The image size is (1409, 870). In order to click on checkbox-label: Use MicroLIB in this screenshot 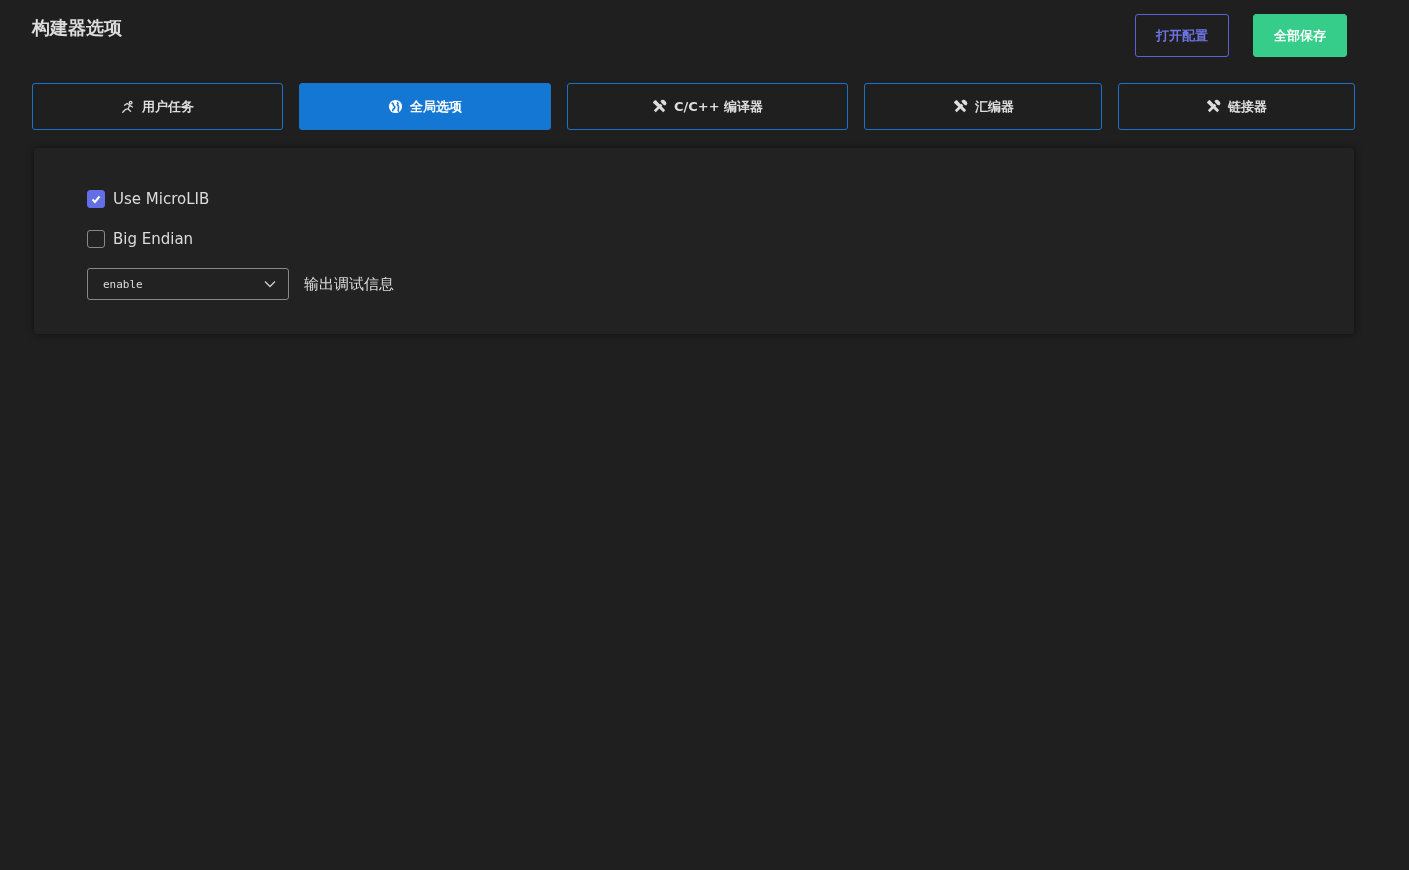, I will do `click(161, 199)`.